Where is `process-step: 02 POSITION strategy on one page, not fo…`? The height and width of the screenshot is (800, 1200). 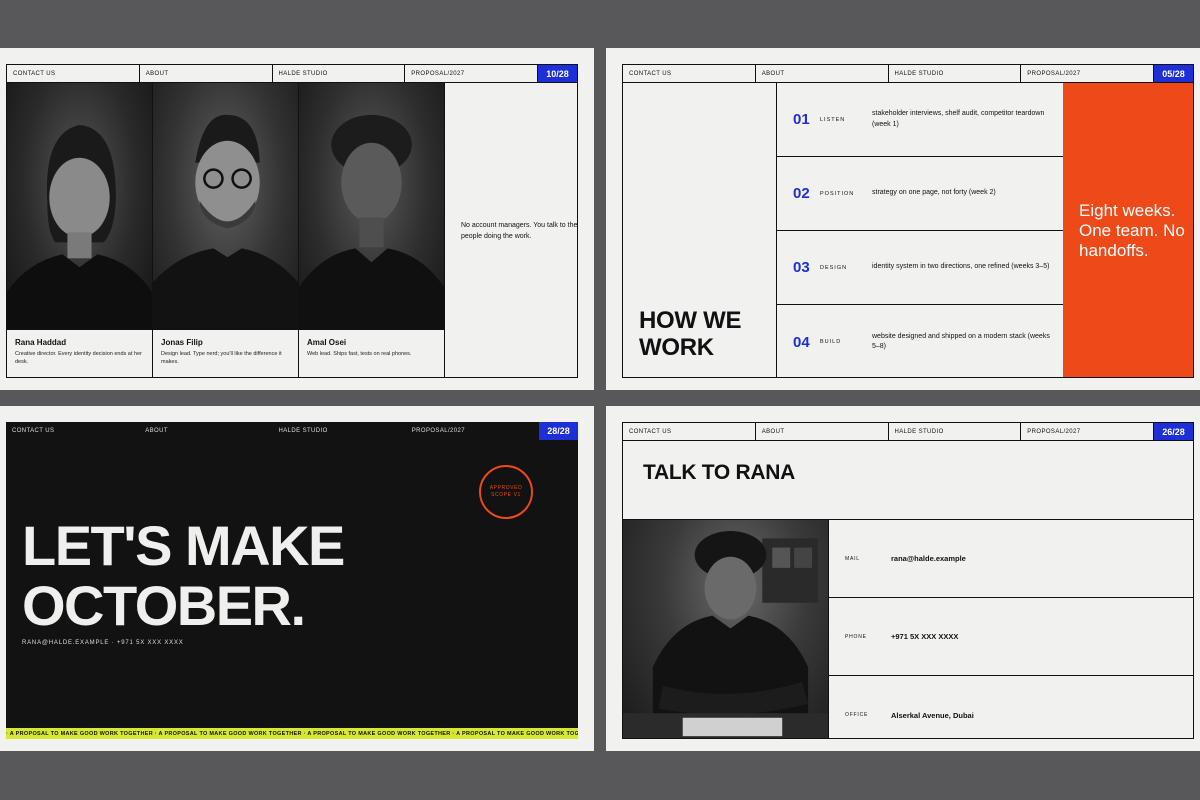
process-step: 02 POSITION strategy on one page, not fo… is located at coordinates (920, 194).